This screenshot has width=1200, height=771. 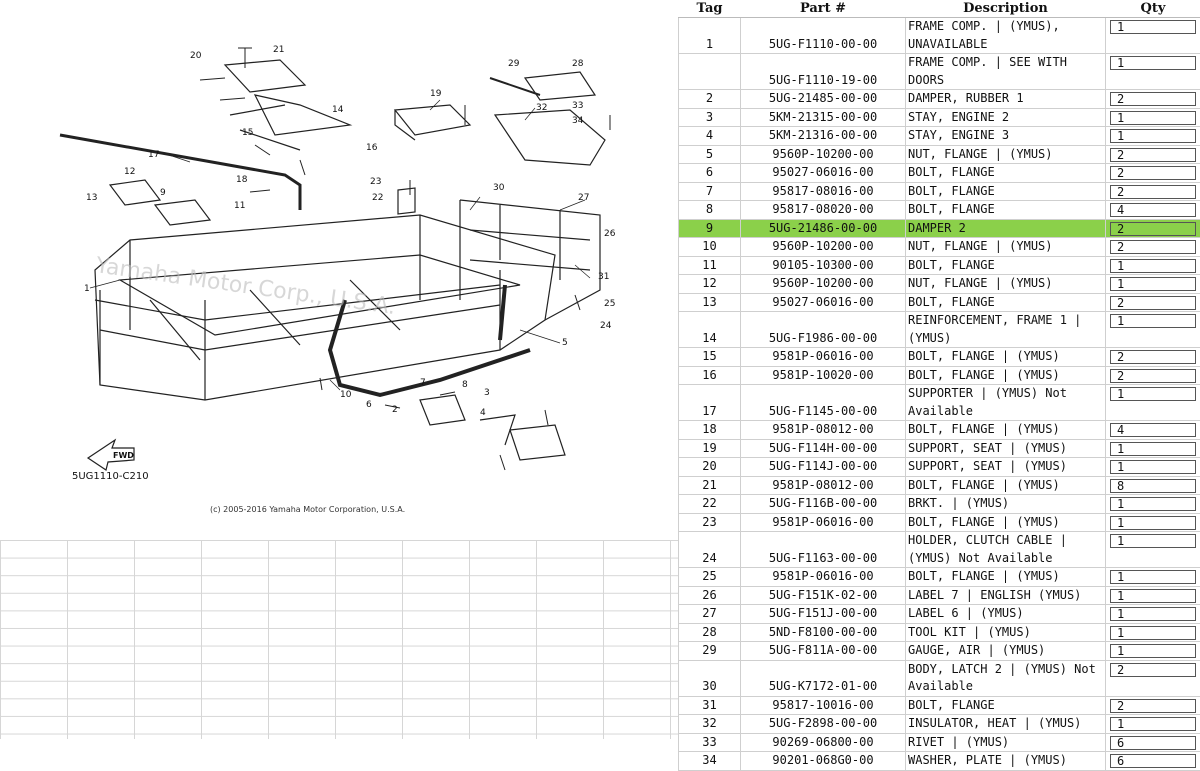 I want to click on table-row: 3490201-068G0-00WASHER, PLATE | (YMUS)6, so click(x=939, y=761).